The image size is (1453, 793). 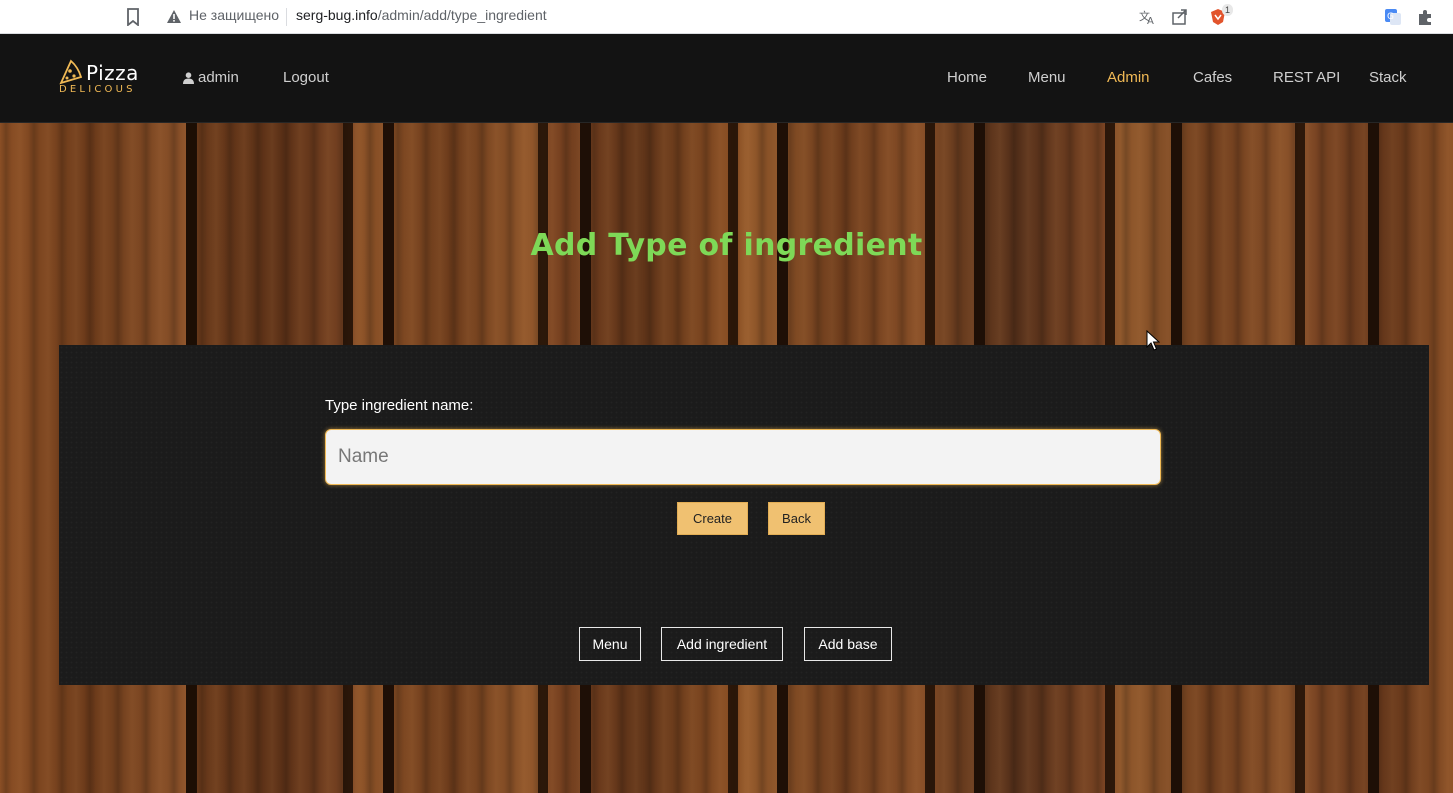 I want to click on user-name: admin, so click(x=218, y=77).